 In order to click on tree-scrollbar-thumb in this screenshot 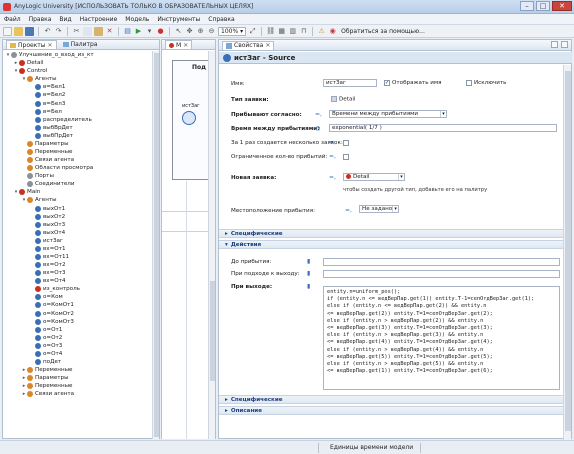, I will do `click(156, 245)`.